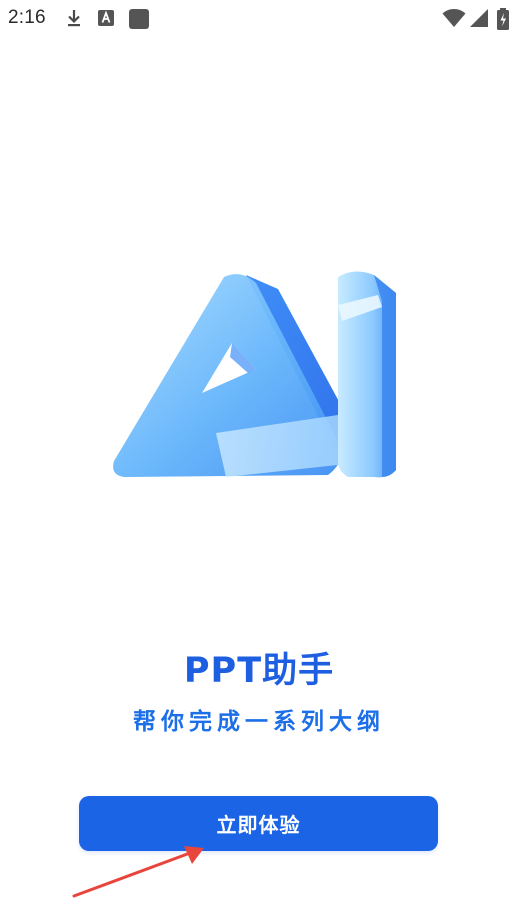 The width and height of the screenshot is (518, 920). I want to click on signal-icon, so click(479, 18).